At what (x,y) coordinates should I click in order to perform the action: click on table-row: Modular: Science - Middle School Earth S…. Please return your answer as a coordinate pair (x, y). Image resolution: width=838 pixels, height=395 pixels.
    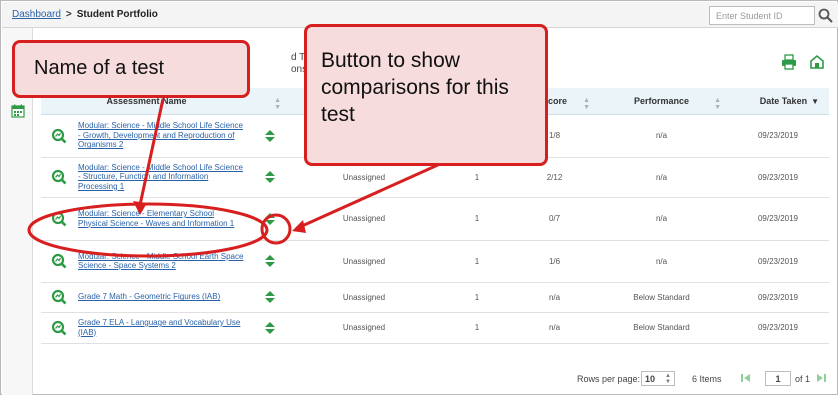
    Looking at the image, I should click on (435, 261).